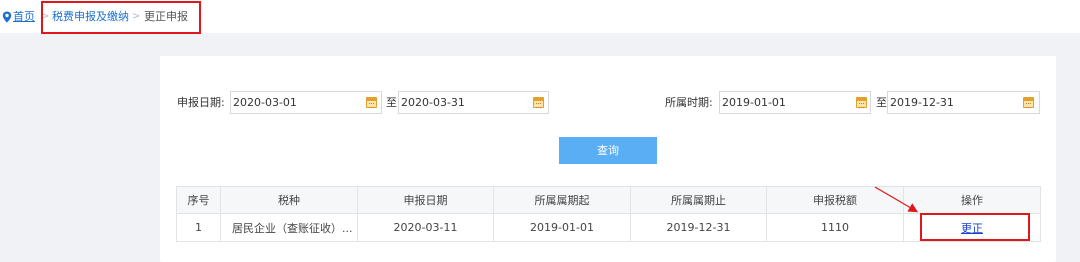 The width and height of the screenshot is (1080, 262). I want to click on header-period-start: 所属属期起, so click(562, 200).